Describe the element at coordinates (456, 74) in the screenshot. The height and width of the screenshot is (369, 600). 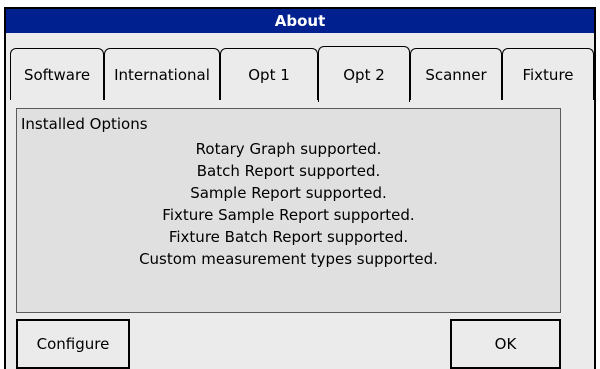
I see `tab-scanner: Scanner` at that location.